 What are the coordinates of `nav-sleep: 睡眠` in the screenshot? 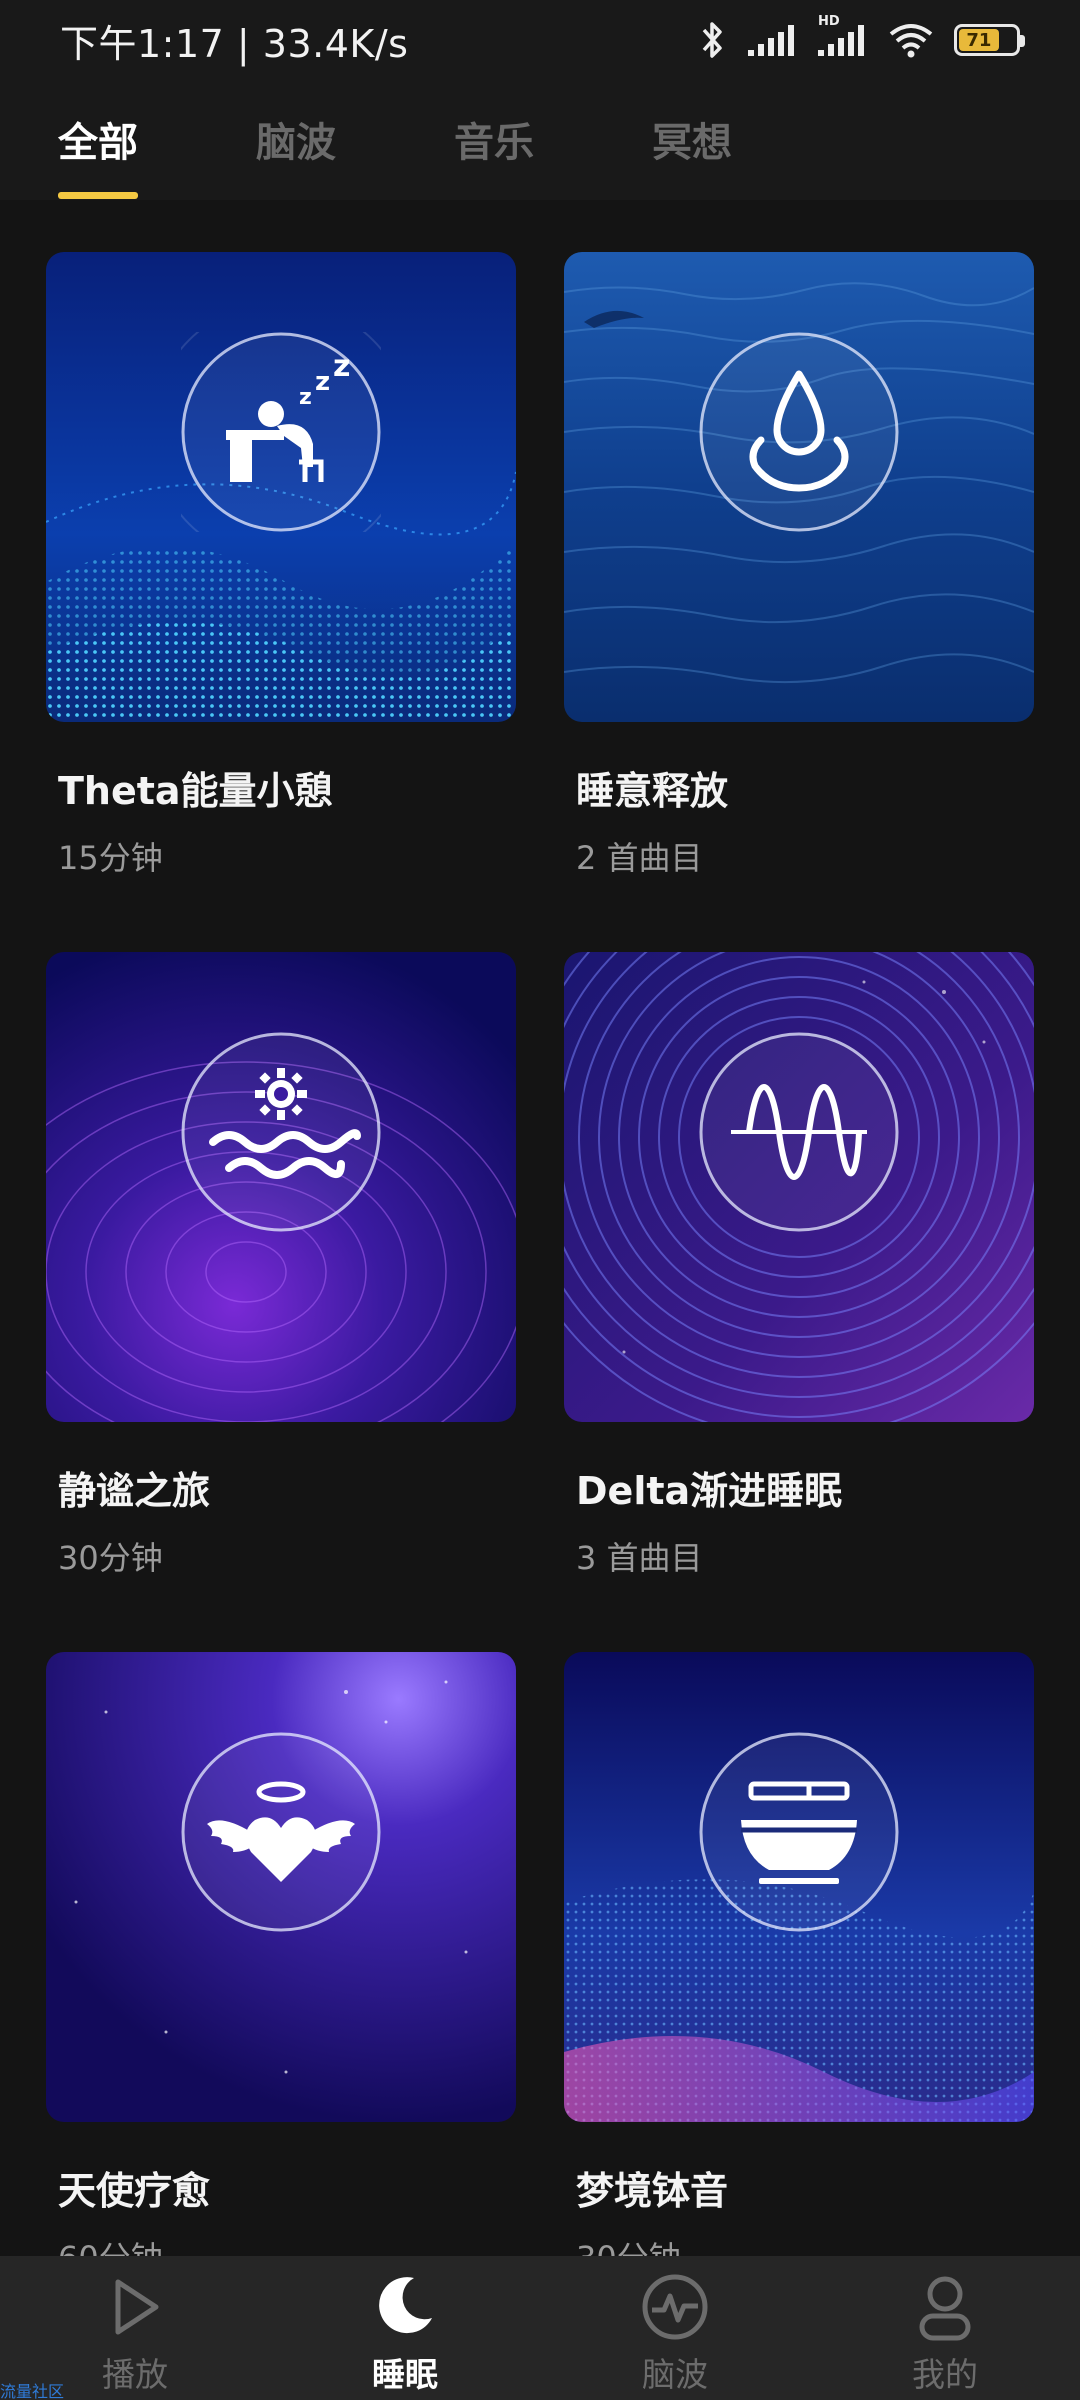 It's located at (405, 2328).